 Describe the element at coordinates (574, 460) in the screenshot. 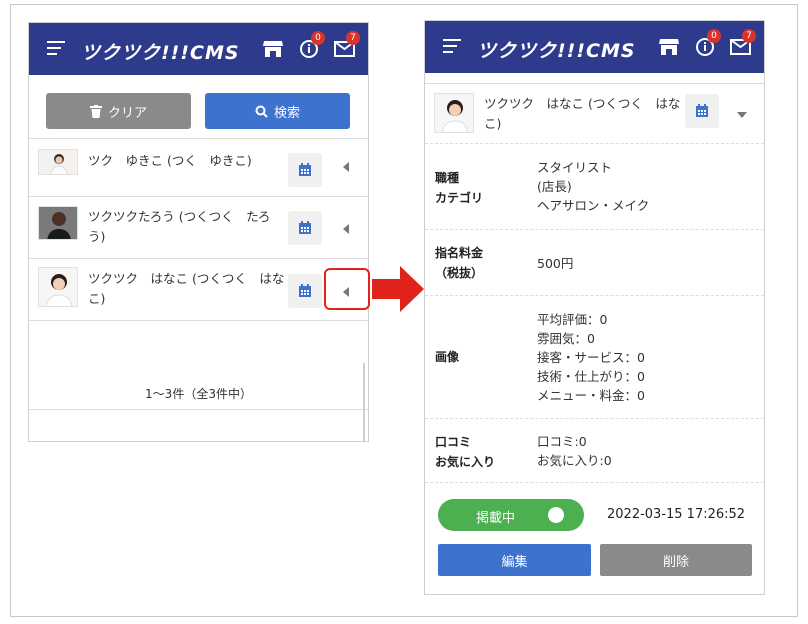

I see `favorite-count: お気に入り:0` at that location.